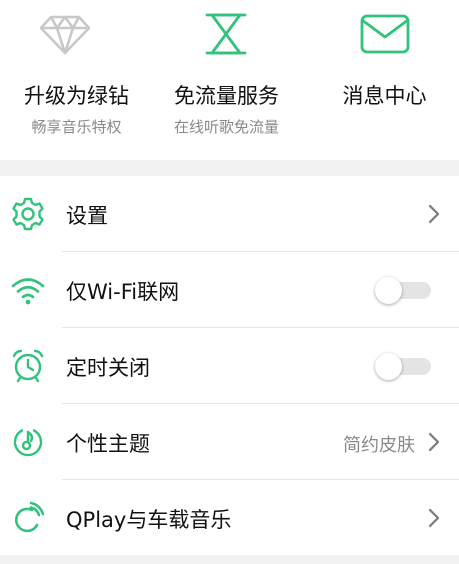  I want to click on message-center-shortcut: 消息中心, so click(383, 80).